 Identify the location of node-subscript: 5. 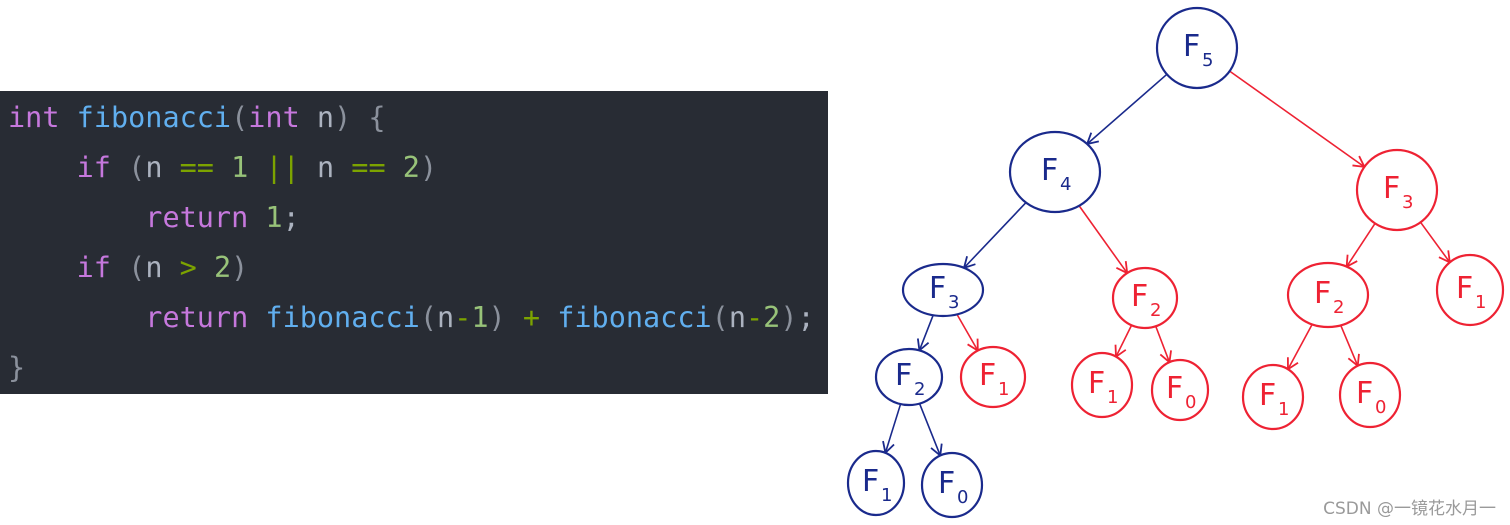
(1207, 60).